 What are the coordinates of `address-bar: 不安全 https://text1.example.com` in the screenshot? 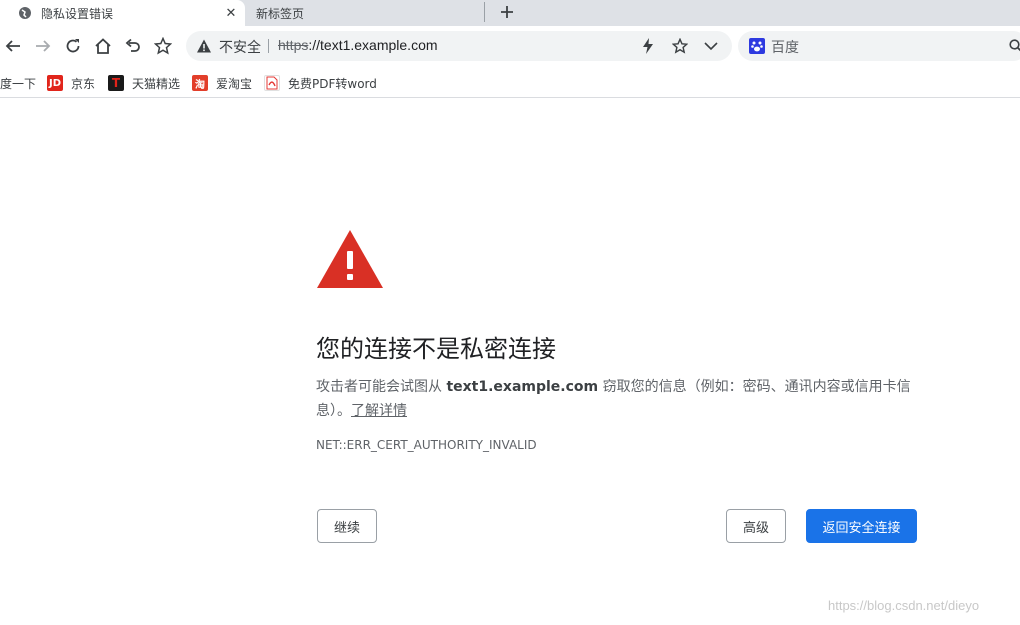 It's located at (459, 46).